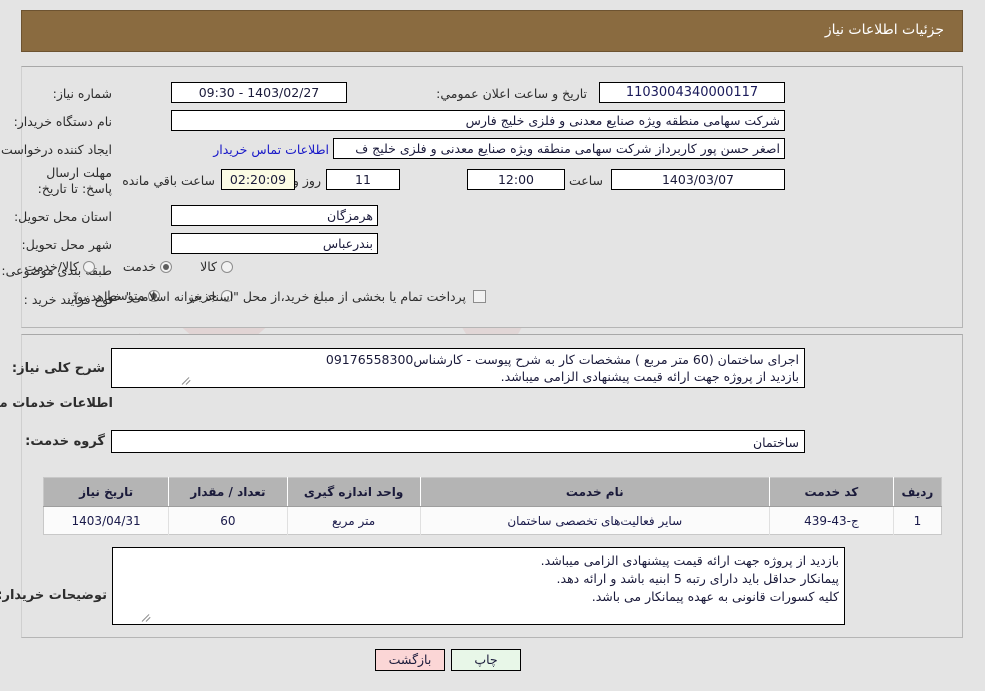  I want to click on services-section-title: اطلاعات خدمات مورد نیاز, so click(56, 403).